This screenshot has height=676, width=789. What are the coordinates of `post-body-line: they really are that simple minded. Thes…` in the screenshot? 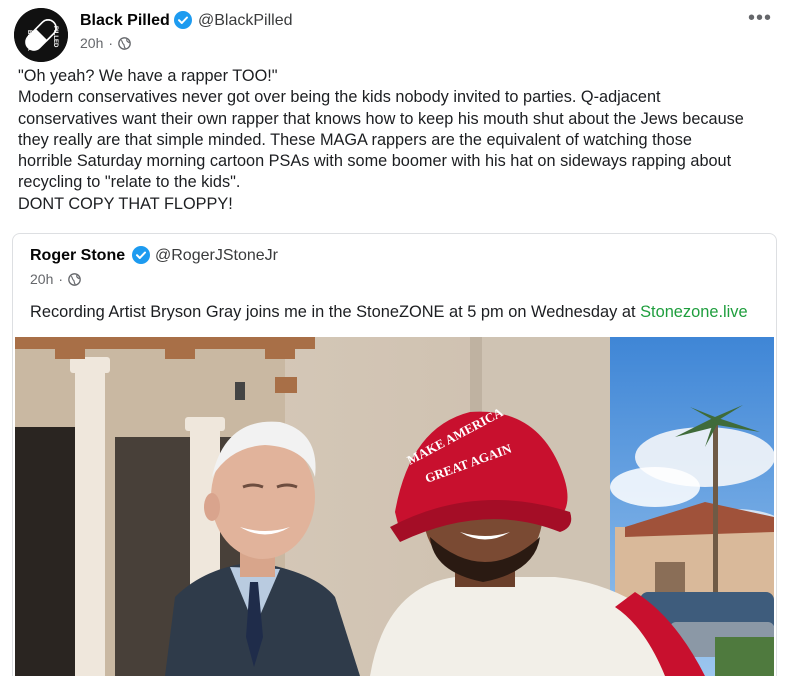 It's located at (355, 139).